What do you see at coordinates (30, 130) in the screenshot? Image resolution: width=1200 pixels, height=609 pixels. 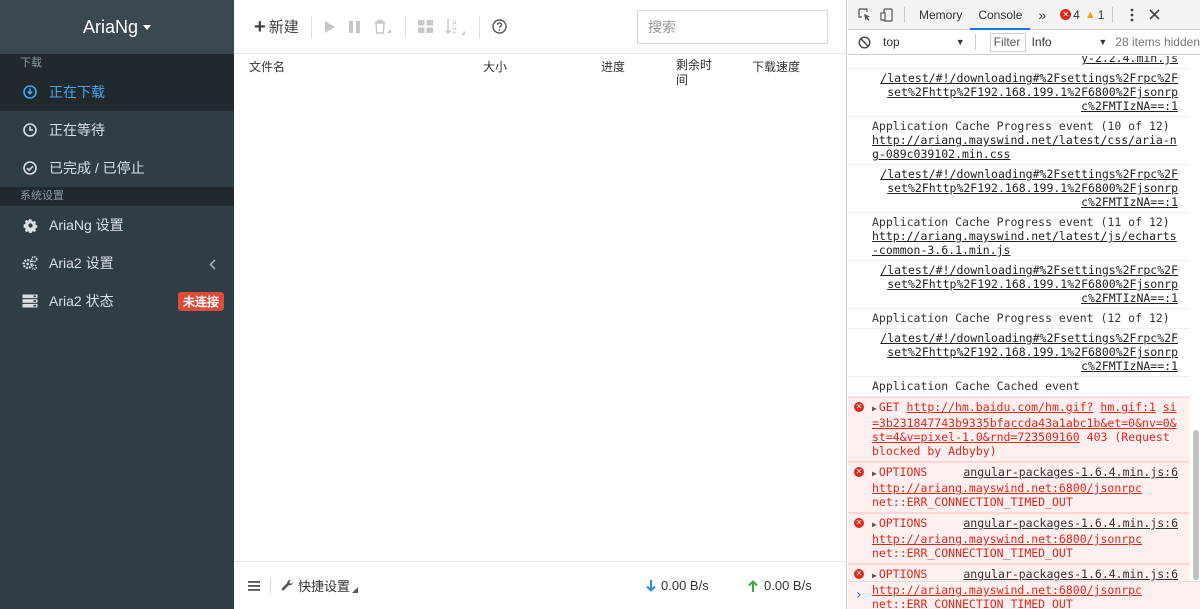 I see `clock-icon` at bounding box center [30, 130].